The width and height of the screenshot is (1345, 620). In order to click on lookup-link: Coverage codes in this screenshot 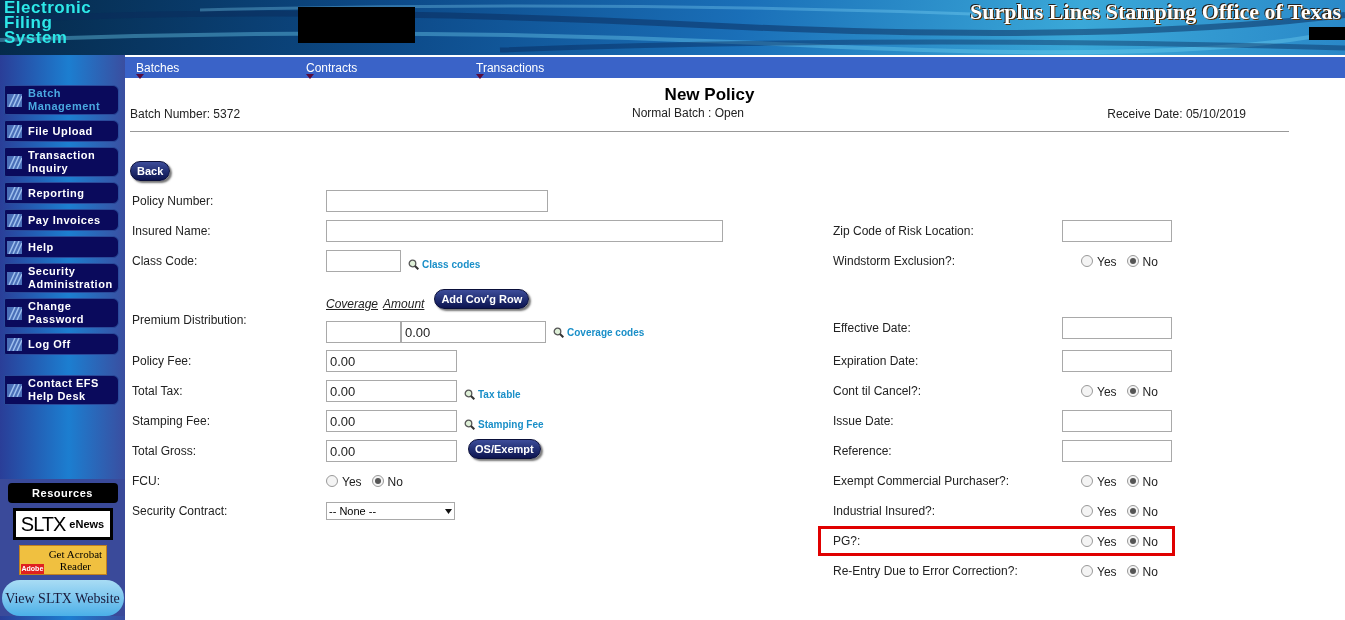, I will do `click(606, 332)`.